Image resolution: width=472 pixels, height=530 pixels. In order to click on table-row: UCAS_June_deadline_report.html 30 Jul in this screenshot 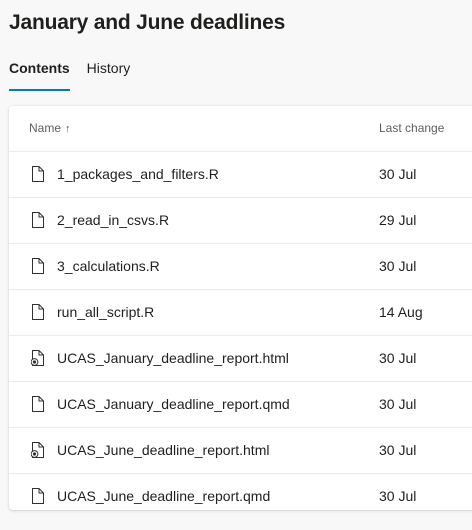, I will do `click(240, 451)`.